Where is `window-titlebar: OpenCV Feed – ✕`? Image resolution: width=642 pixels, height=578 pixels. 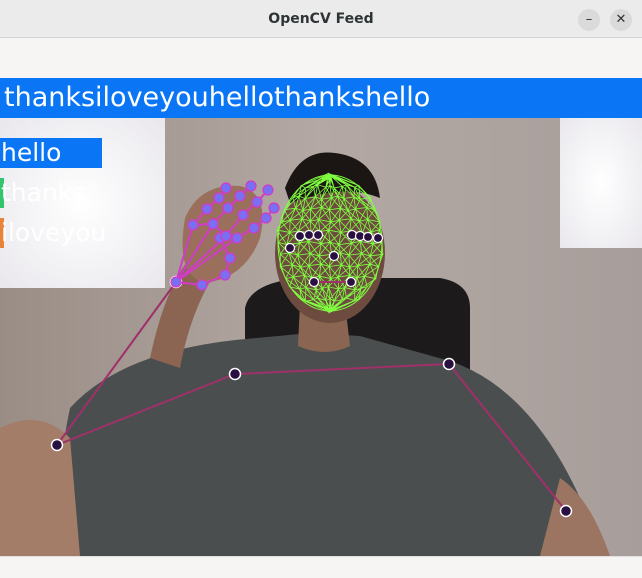 window-titlebar: OpenCV Feed – ✕ is located at coordinates (321, 19).